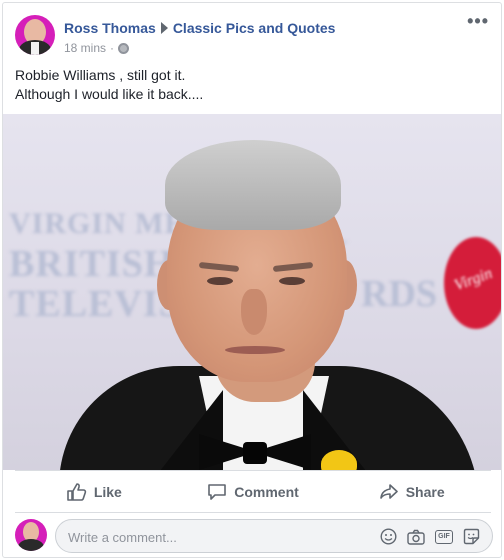 The height and width of the screenshot is (560, 504). Describe the element at coordinates (425, 491) in the screenshot. I see `share-label: Share` at that location.